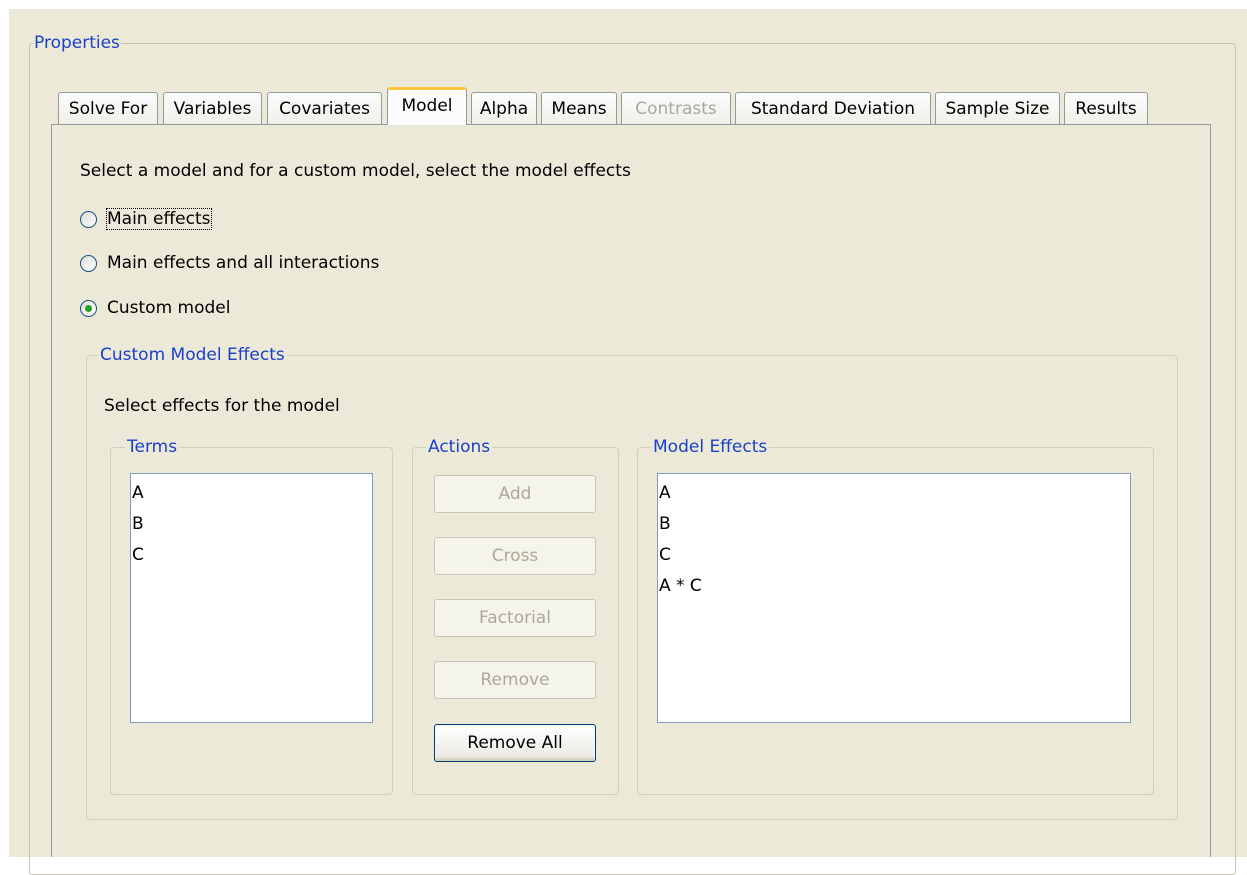 Image resolution: width=1247 pixels, height=875 pixels. Describe the element at coordinates (427, 106) in the screenshot. I see `tab-model: Model` at that location.